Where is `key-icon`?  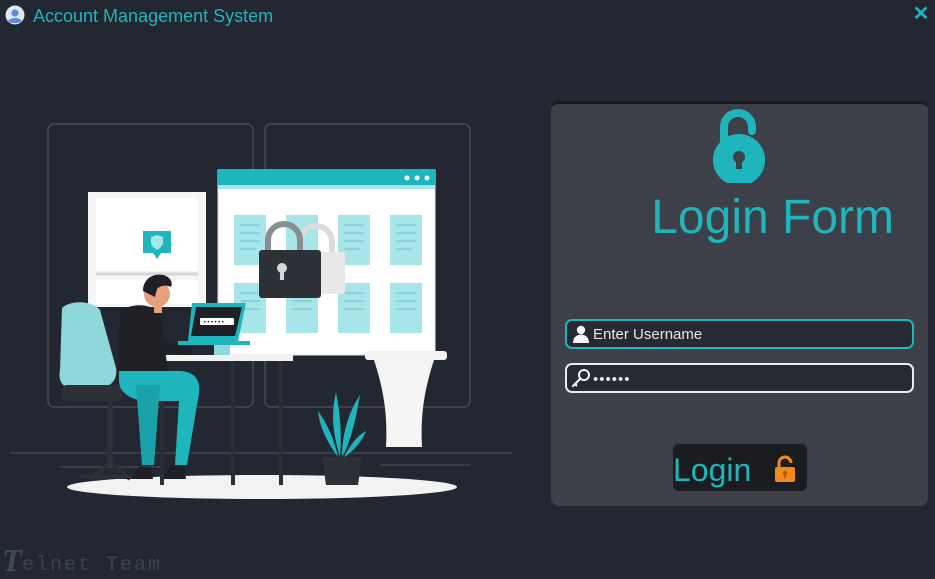
key-icon is located at coordinates (580, 378).